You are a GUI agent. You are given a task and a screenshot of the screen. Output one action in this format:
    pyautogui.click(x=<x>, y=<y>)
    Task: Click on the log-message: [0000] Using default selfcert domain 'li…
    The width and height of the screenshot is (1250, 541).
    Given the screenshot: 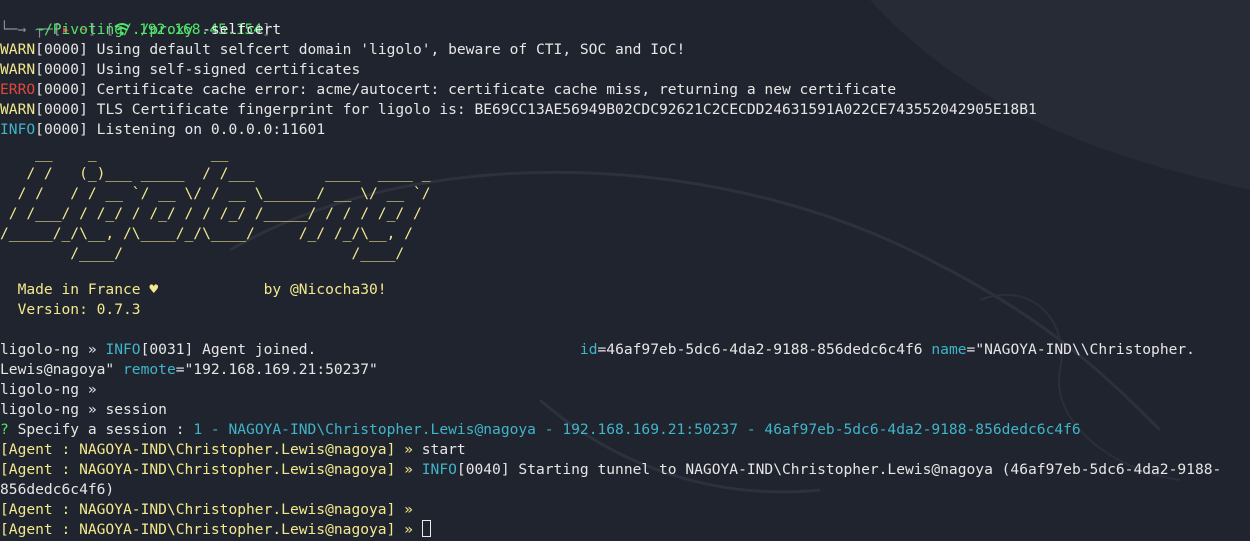 What is the action you would take?
    pyautogui.click(x=360, y=49)
    